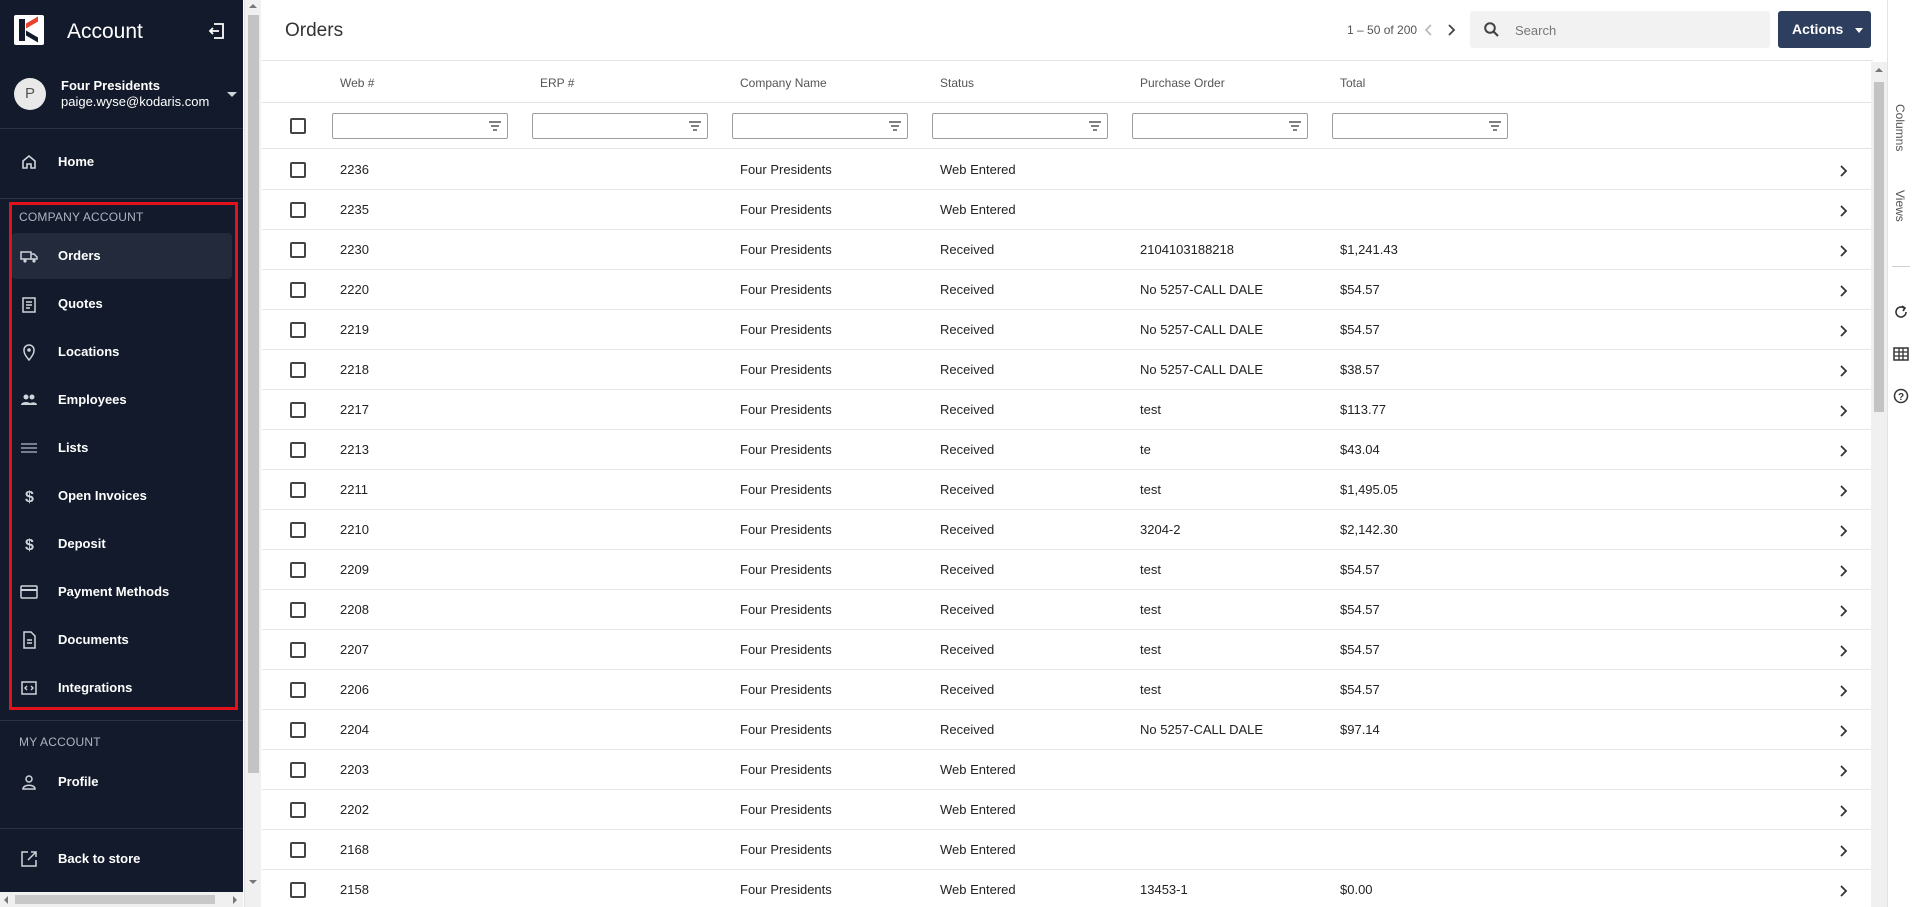 The image size is (1914, 907). I want to click on table-row: 2235 Four Presidents Web Entered, so click(1067, 210).